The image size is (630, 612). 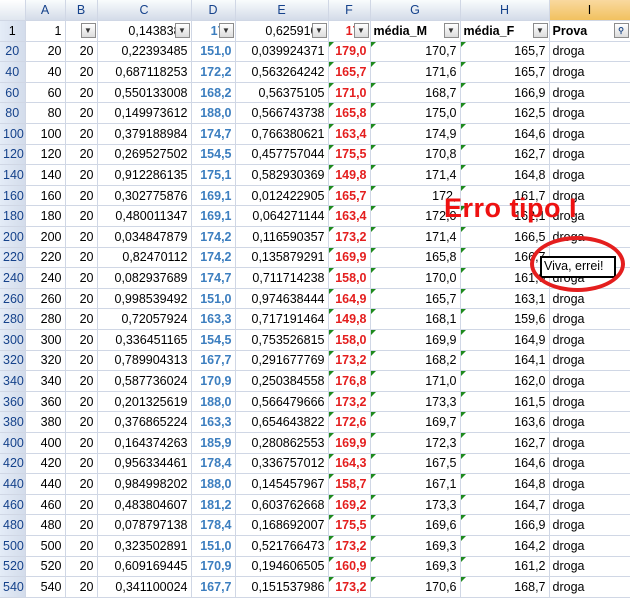 What do you see at coordinates (213, 340) in the screenshot?
I see `cell-d: 154,5` at bounding box center [213, 340].